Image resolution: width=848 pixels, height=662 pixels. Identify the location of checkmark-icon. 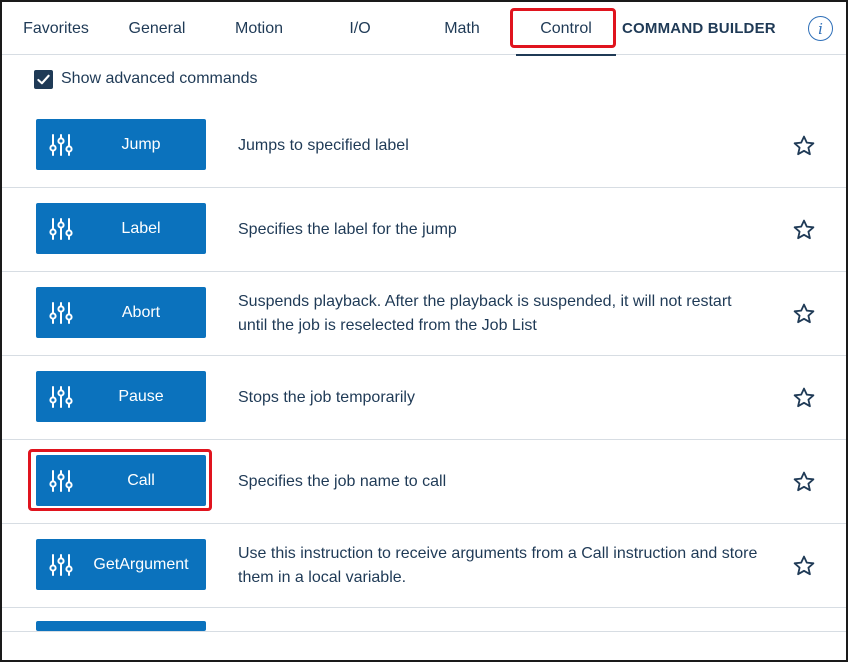
(43, 79).